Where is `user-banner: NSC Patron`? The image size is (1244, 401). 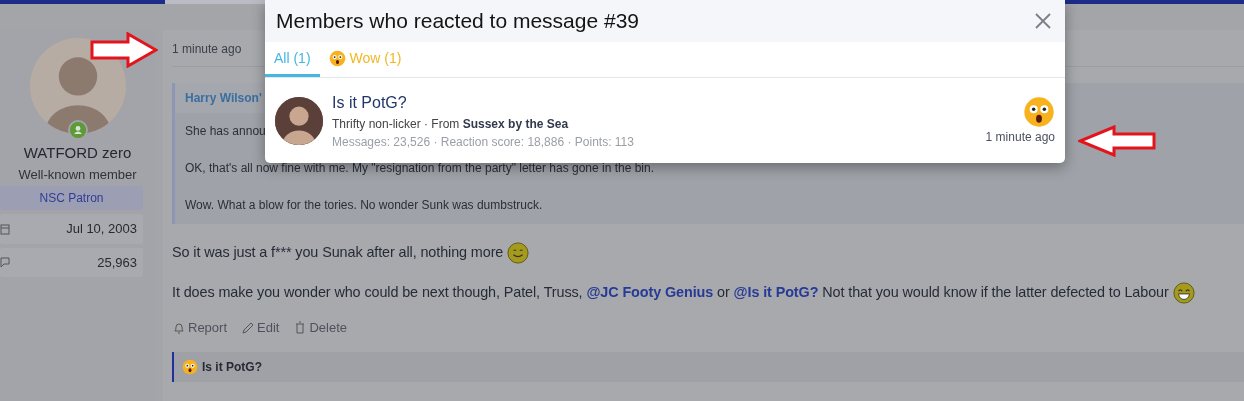
user-banner: NSC Patron is located at coordinates (71, 198).